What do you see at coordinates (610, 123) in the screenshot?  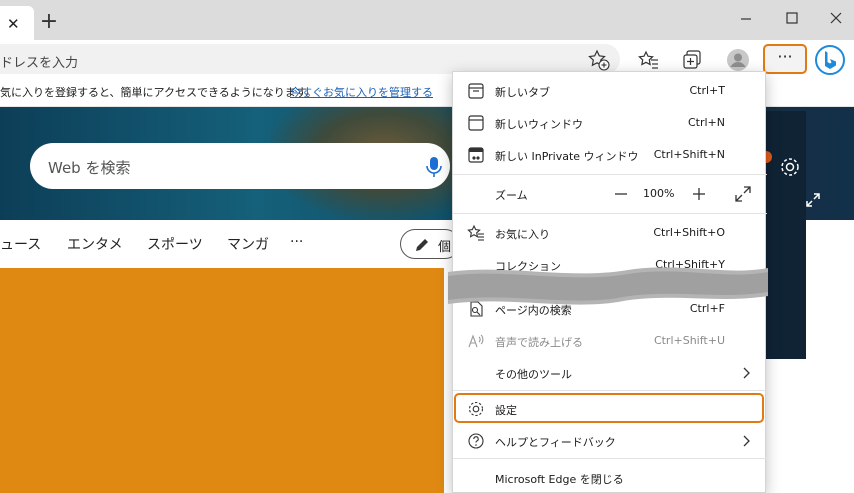 I see `menu-new-window: 新しいウィンドウ Ctrl+N` at bounding box center [610, 123].